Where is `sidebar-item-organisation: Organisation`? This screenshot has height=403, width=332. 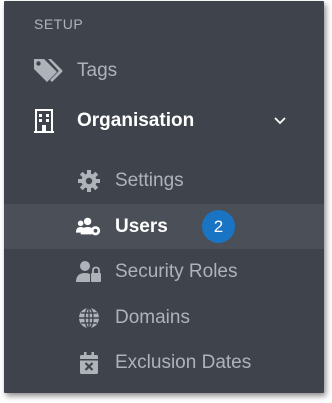 sidebar-item-organisation: Organisation is located at coordinates (164, 121).